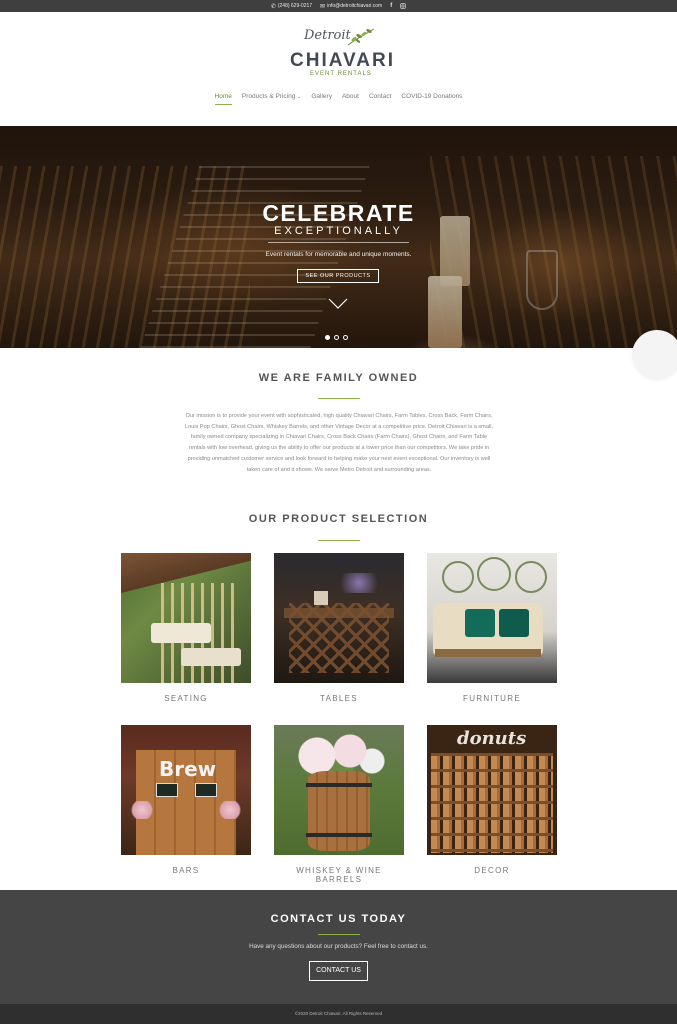  I want to click on facebook-link: f, so click(391, 6).